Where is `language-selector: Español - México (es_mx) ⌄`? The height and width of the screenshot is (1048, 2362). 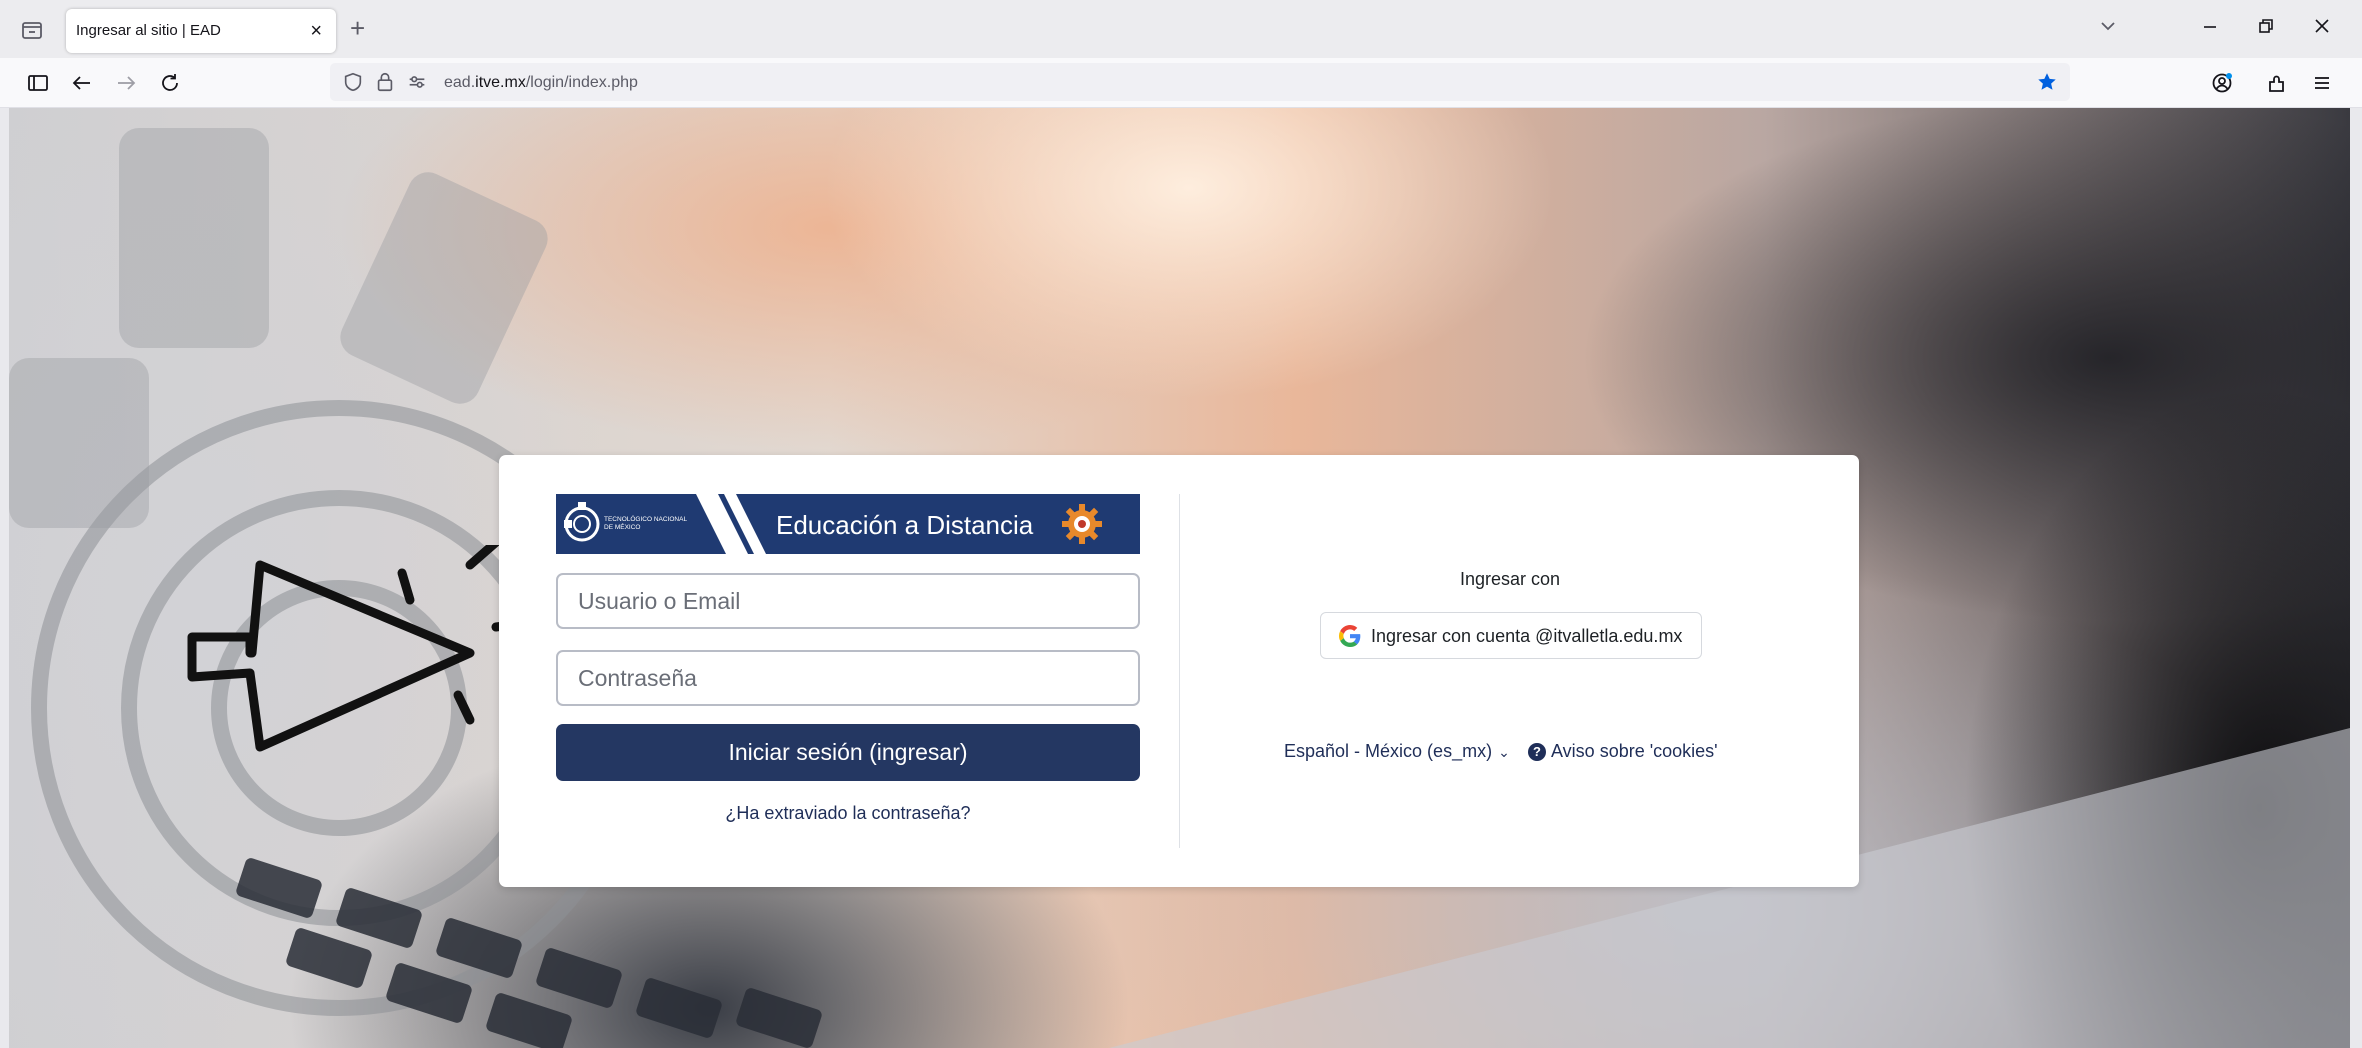 language-selector: Español - México (es_mx) ⌄ is located at coordinates (1397, 751).